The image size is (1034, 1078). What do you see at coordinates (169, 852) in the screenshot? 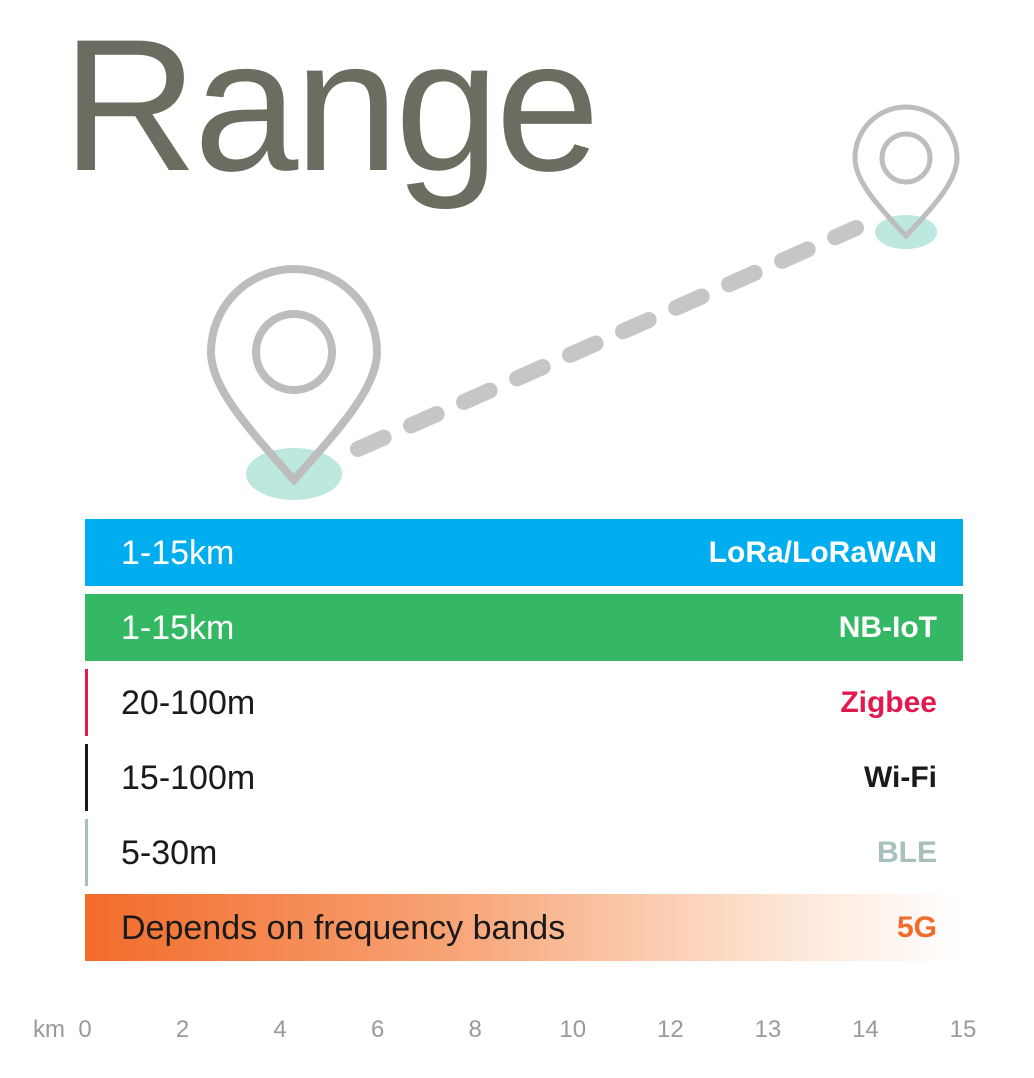
I see `bar-range-label: 5-30m` at bounding box center [169, 852].